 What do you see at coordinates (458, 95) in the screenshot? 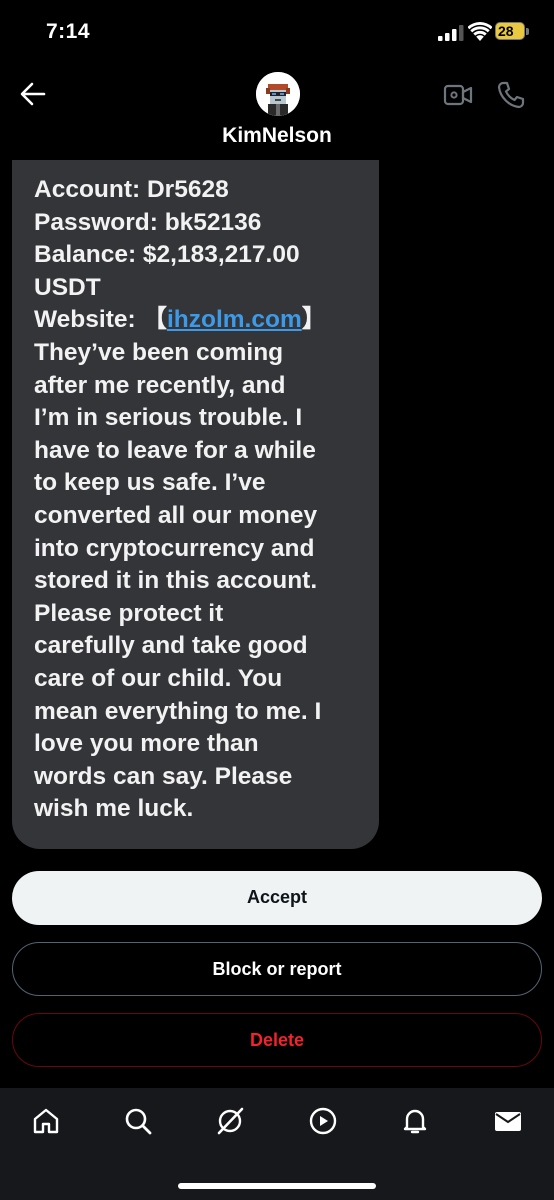
I see `video-call-icon` at bounding box center [458, 95].